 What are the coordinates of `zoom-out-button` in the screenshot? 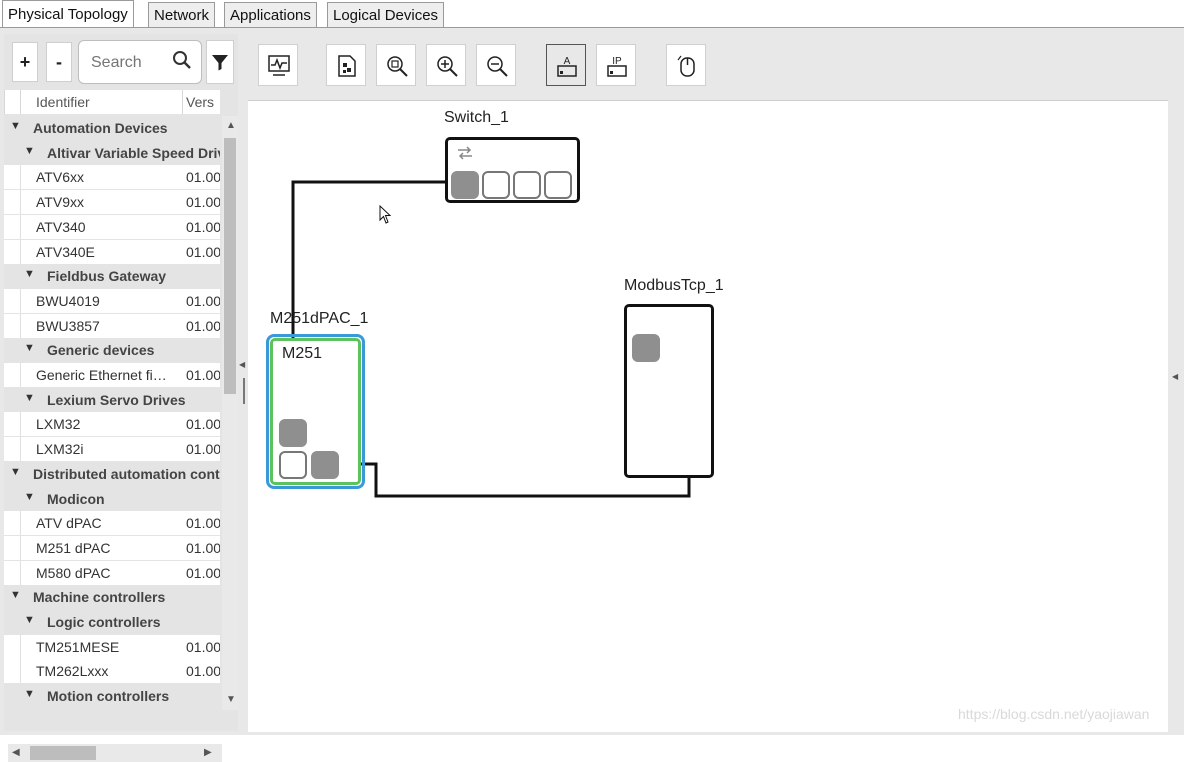 It's located at (496, 65).